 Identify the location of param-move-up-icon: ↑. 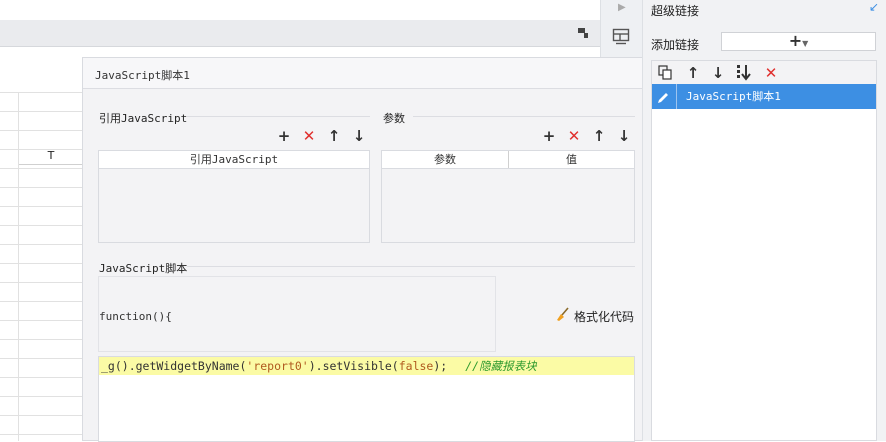
(599, 136).